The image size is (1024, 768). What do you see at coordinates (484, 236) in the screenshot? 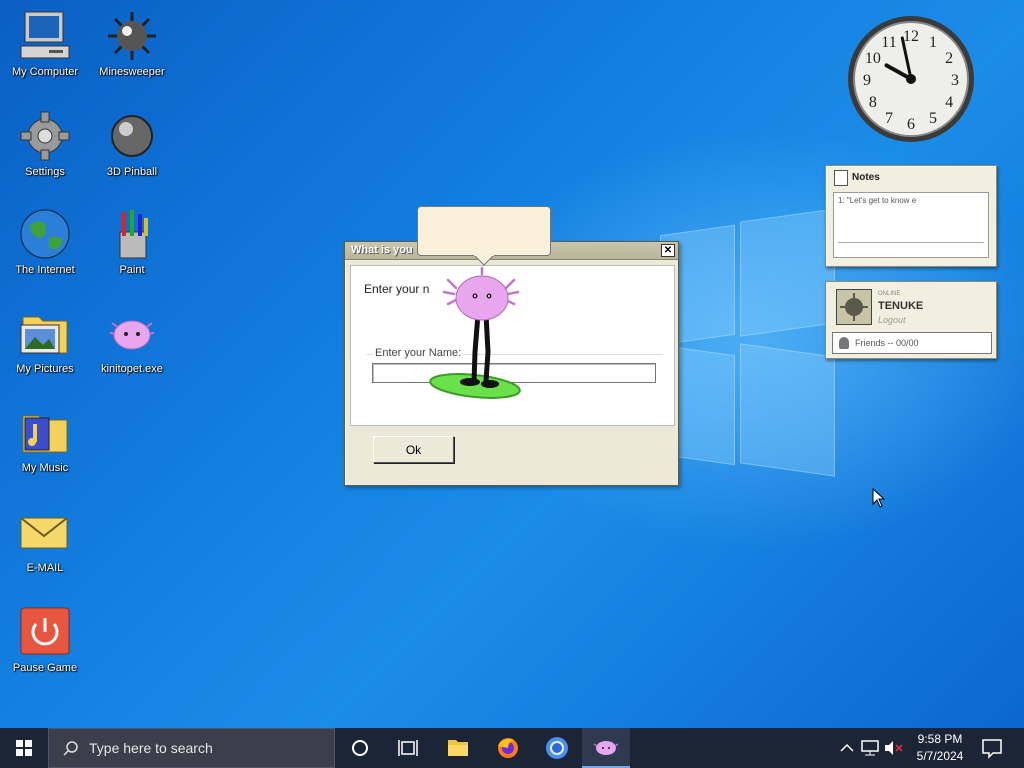
I see `speech-bubble` at bounding box center [484, 236].